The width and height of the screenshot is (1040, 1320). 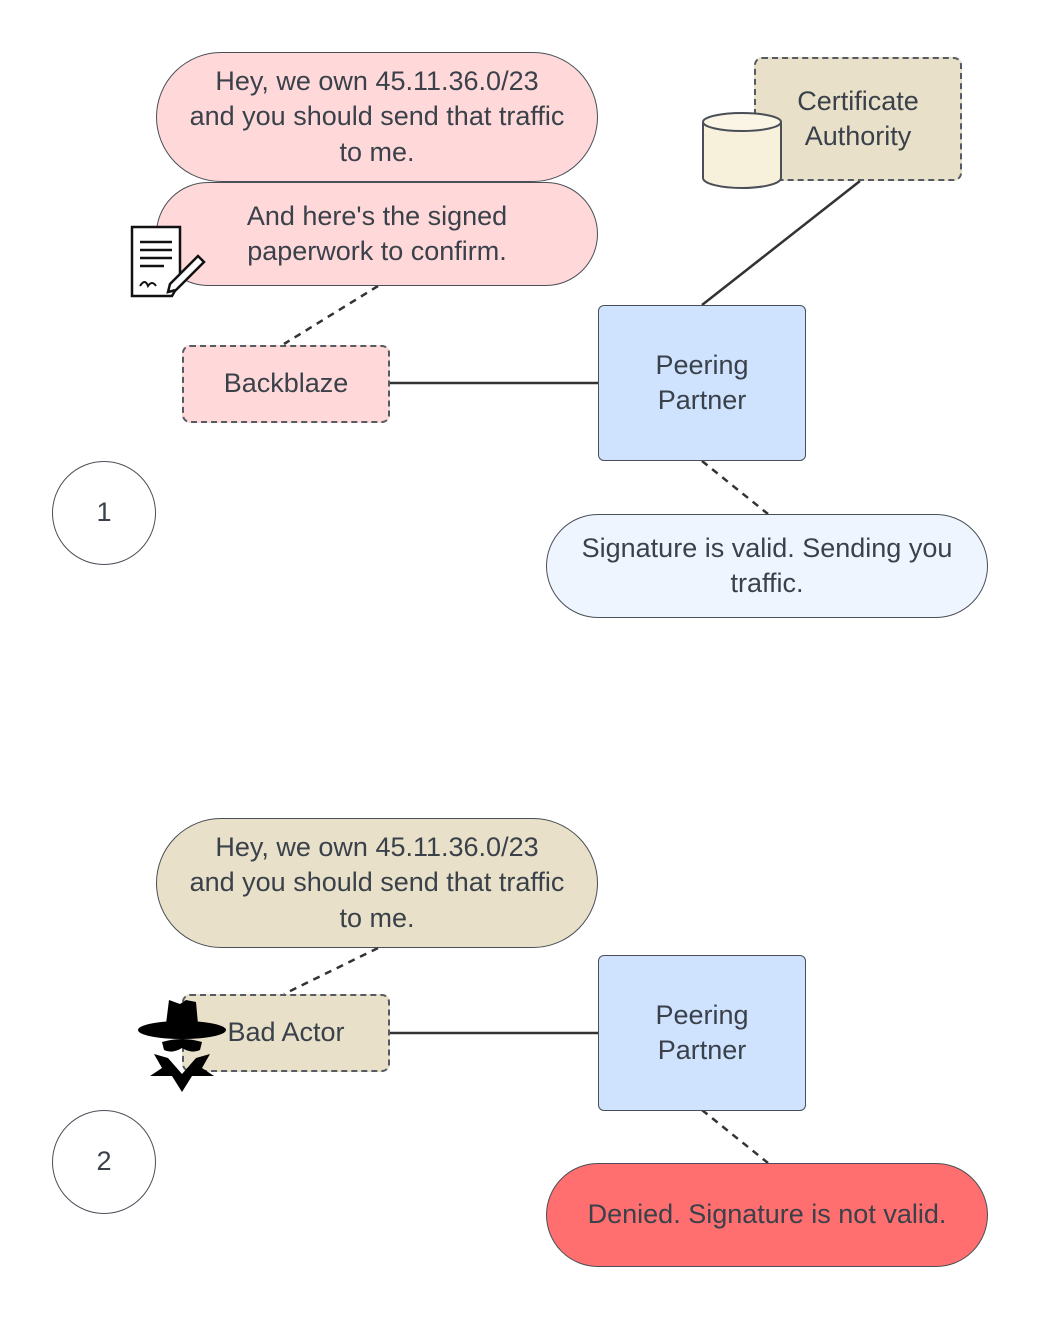 I want to click on valid-response-bubble: Signature is valid. Sending you traffic., so click(x=767, y=566).